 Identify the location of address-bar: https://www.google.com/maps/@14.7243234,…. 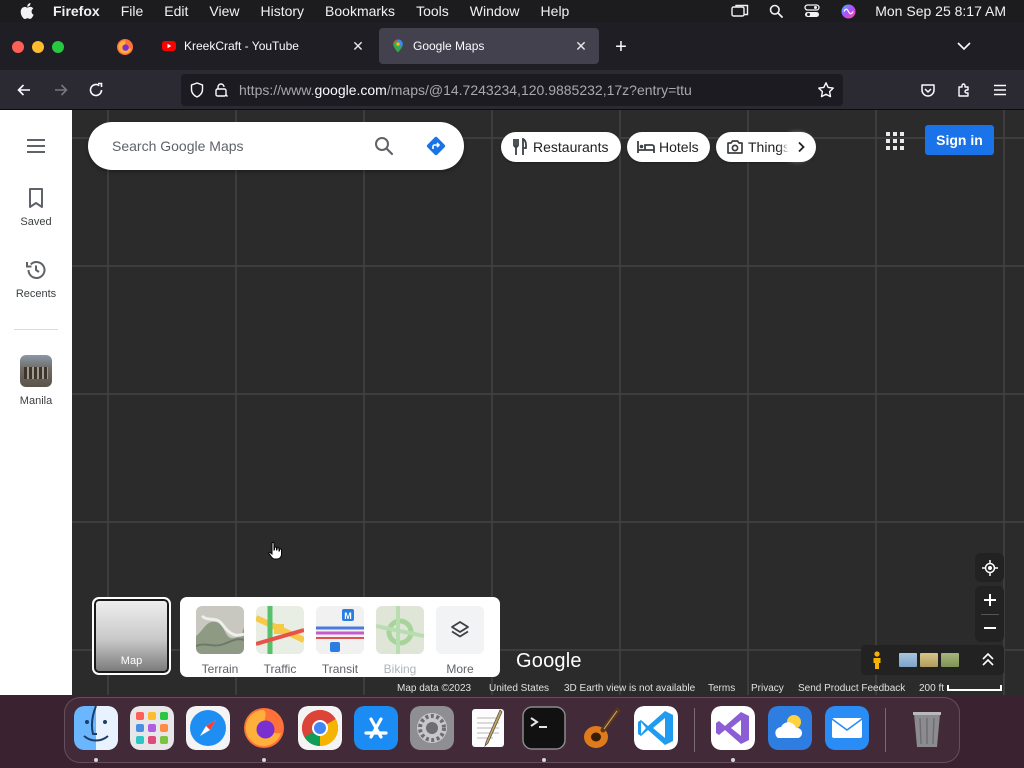
(512, 90).